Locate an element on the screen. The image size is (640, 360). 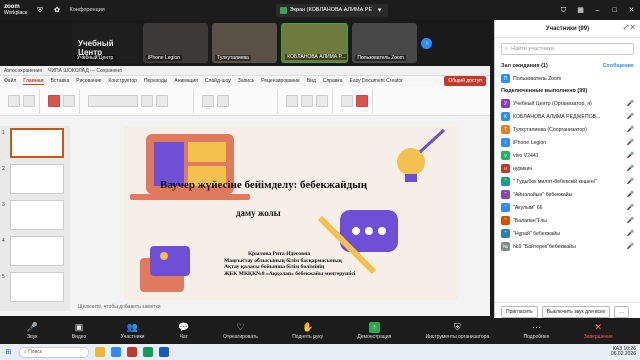
close-icon: ✕ is located at coordinates (631, 10).